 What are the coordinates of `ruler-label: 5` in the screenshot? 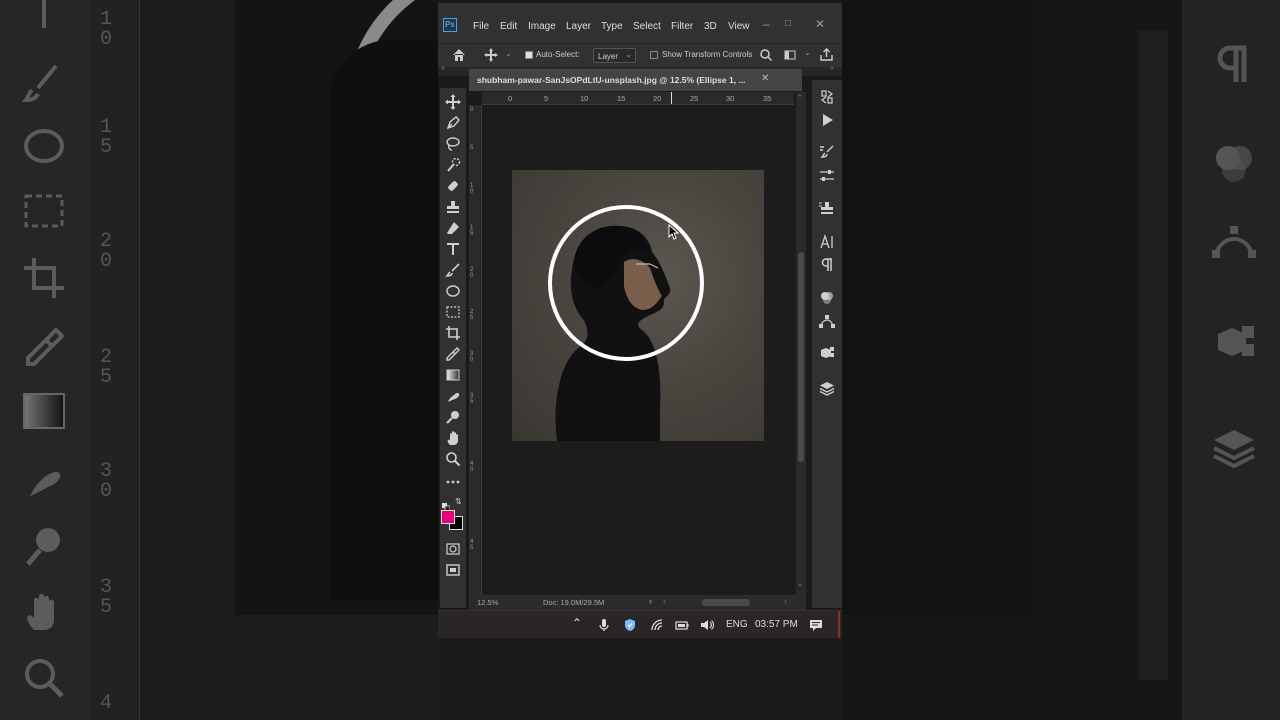 It's located at (472, 148).